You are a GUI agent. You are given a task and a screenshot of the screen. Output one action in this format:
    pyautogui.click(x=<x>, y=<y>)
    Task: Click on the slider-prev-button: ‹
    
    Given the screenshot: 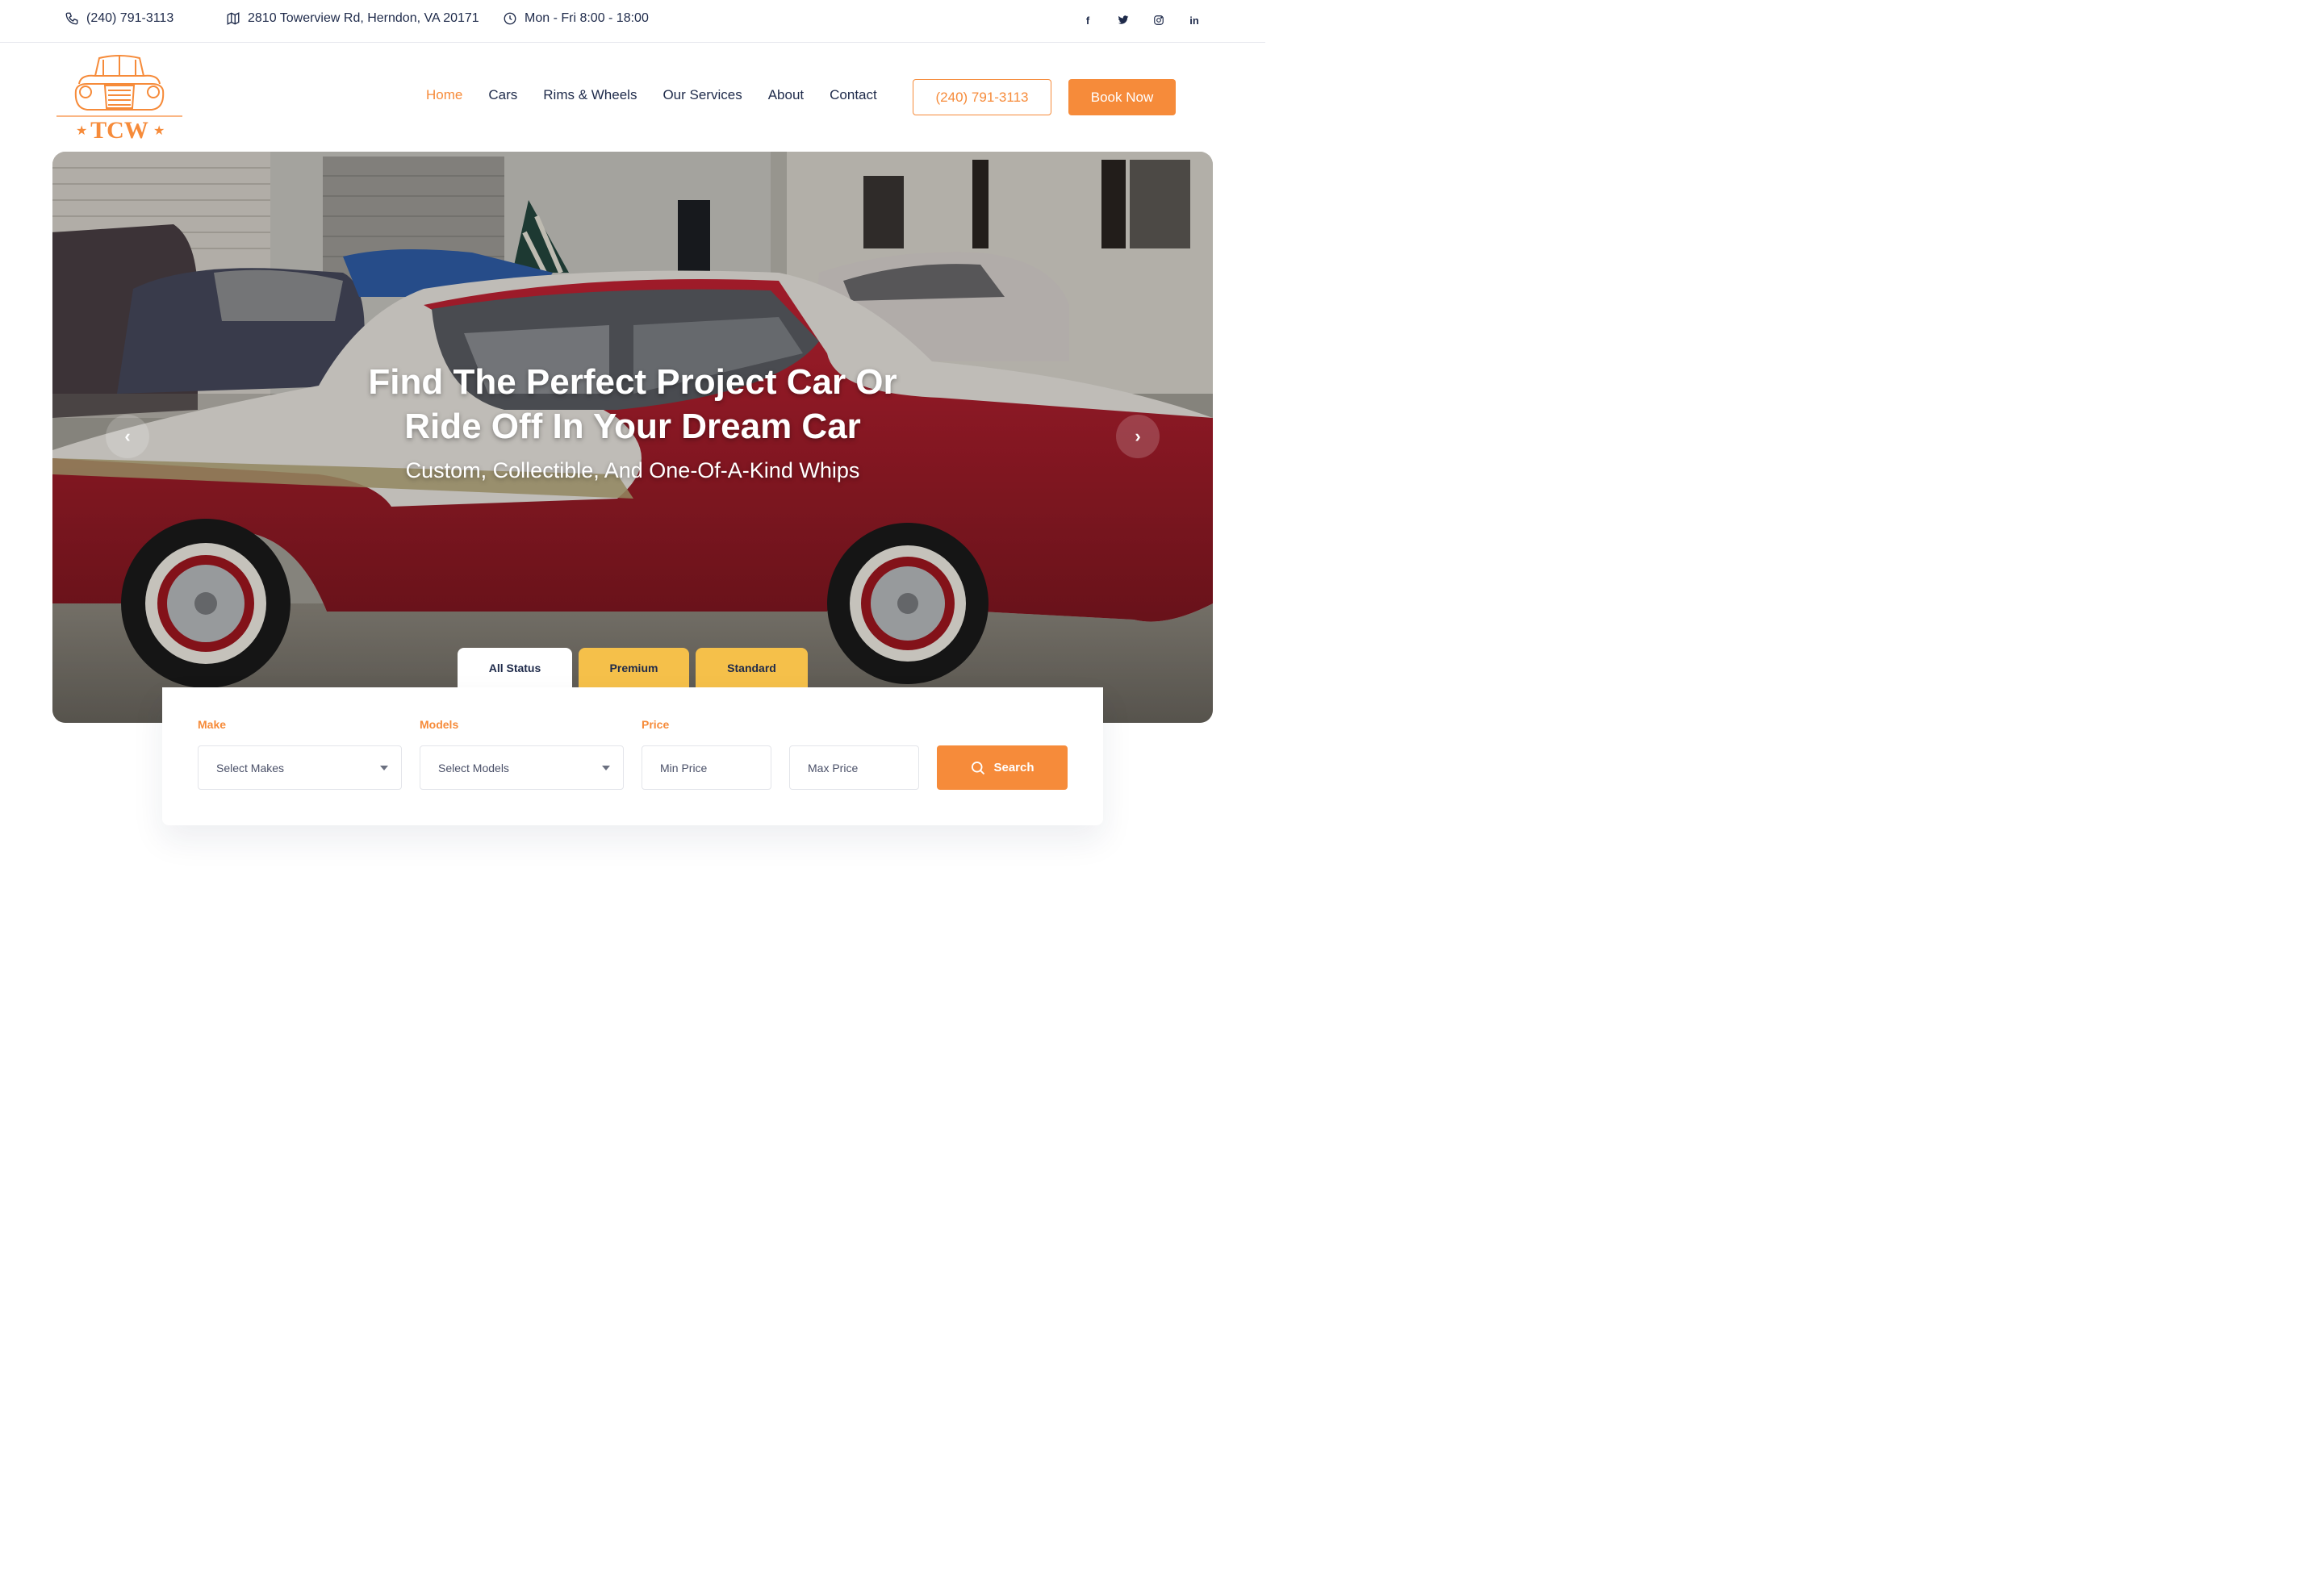 What is the action you would take?
    pyautogui.click(x=127, y=436)
    